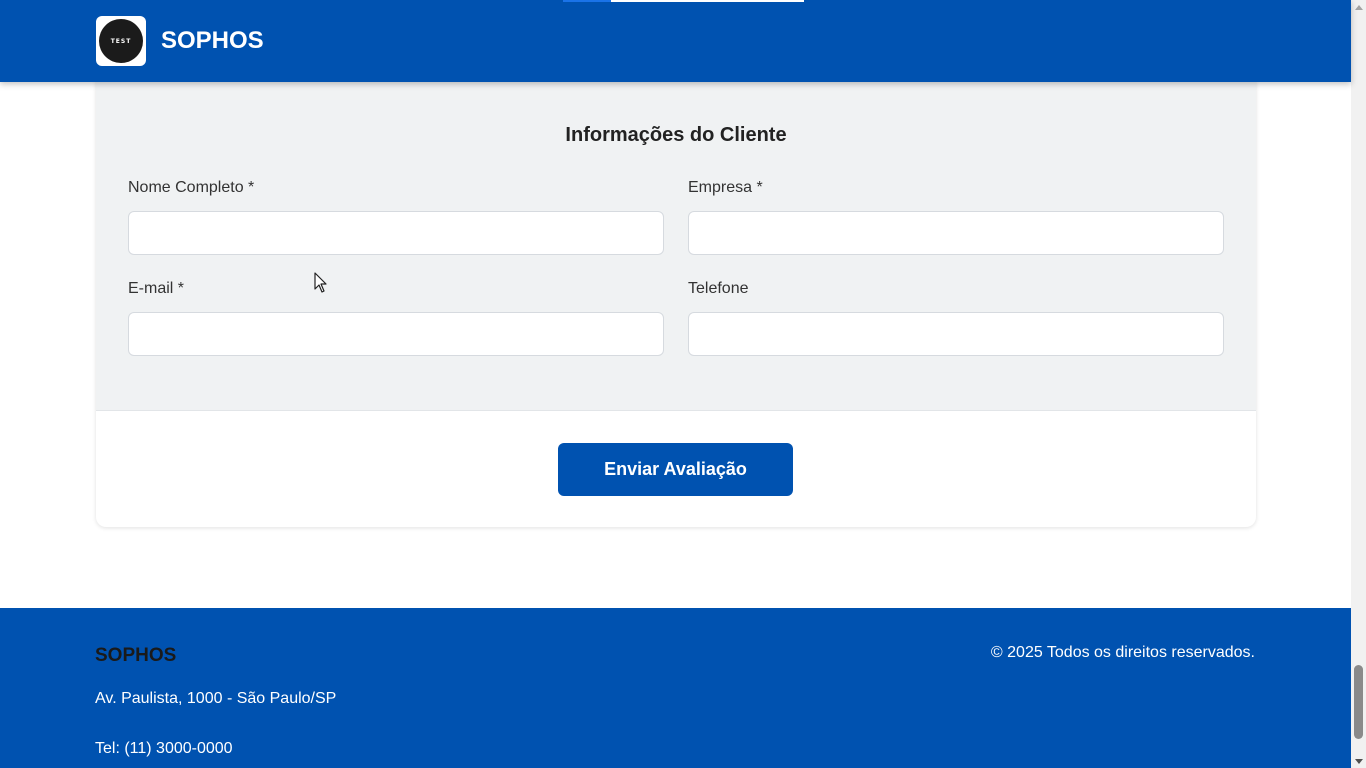  I want to click on mouse-cursor-icon, so click(320, 282).